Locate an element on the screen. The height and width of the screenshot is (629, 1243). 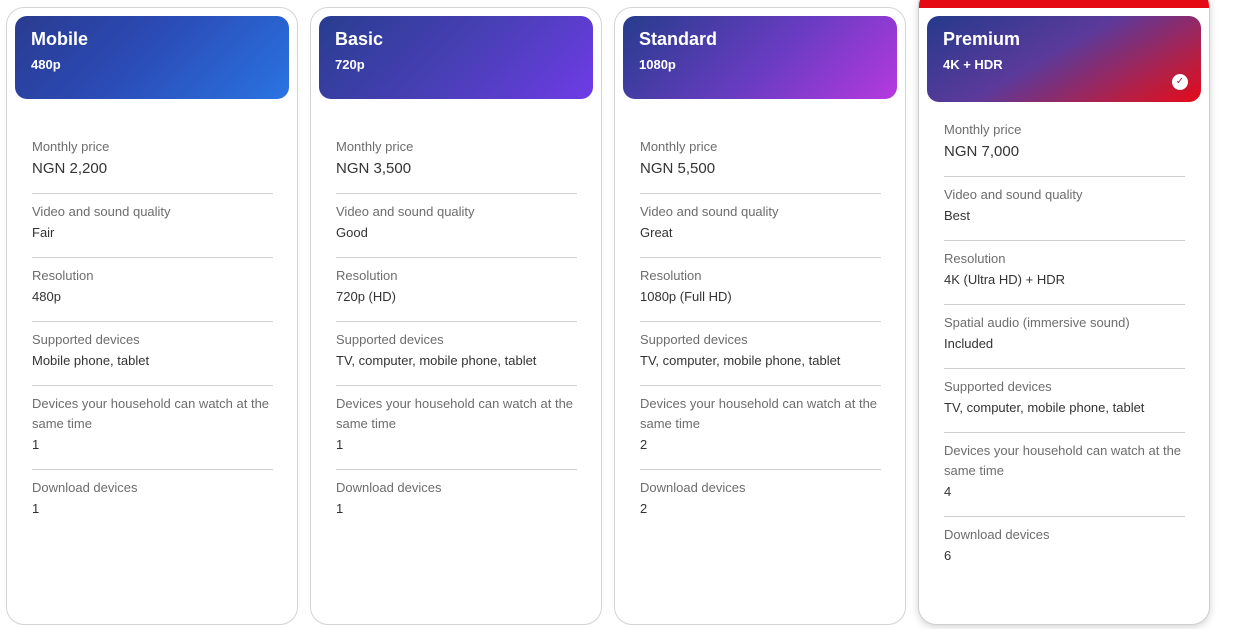
detail-value: 1080p (Full HD) is located at coordinates (686, 296).